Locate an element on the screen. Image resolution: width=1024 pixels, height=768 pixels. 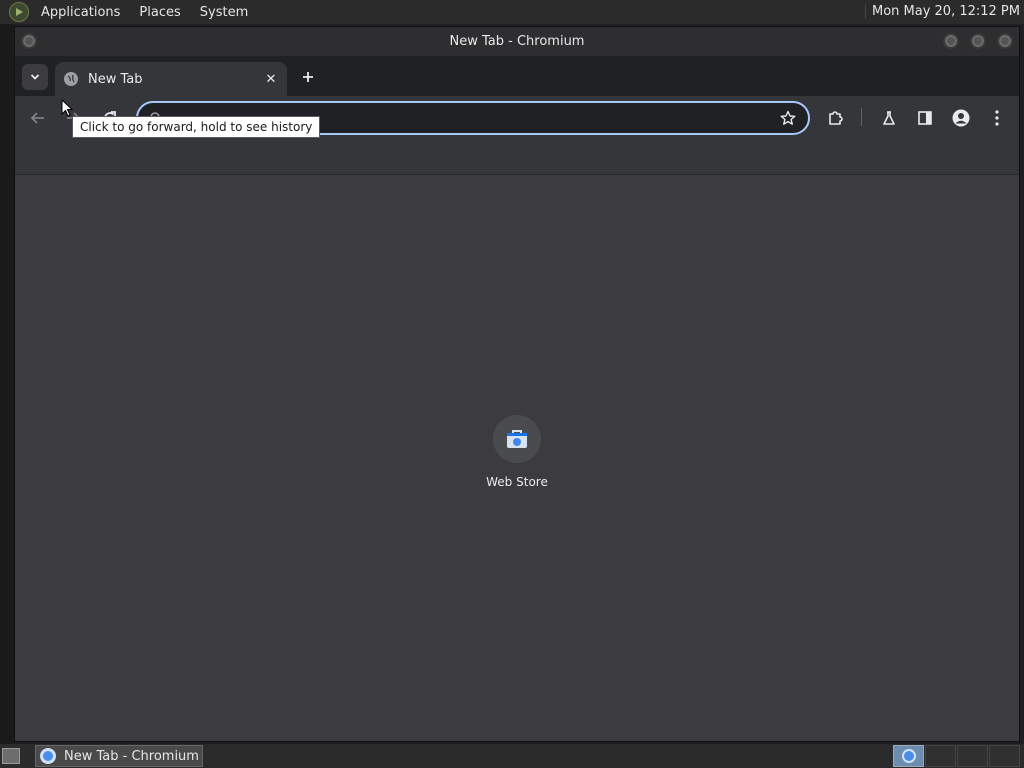
distro-logo-icon is located at coordinates (19, 12).